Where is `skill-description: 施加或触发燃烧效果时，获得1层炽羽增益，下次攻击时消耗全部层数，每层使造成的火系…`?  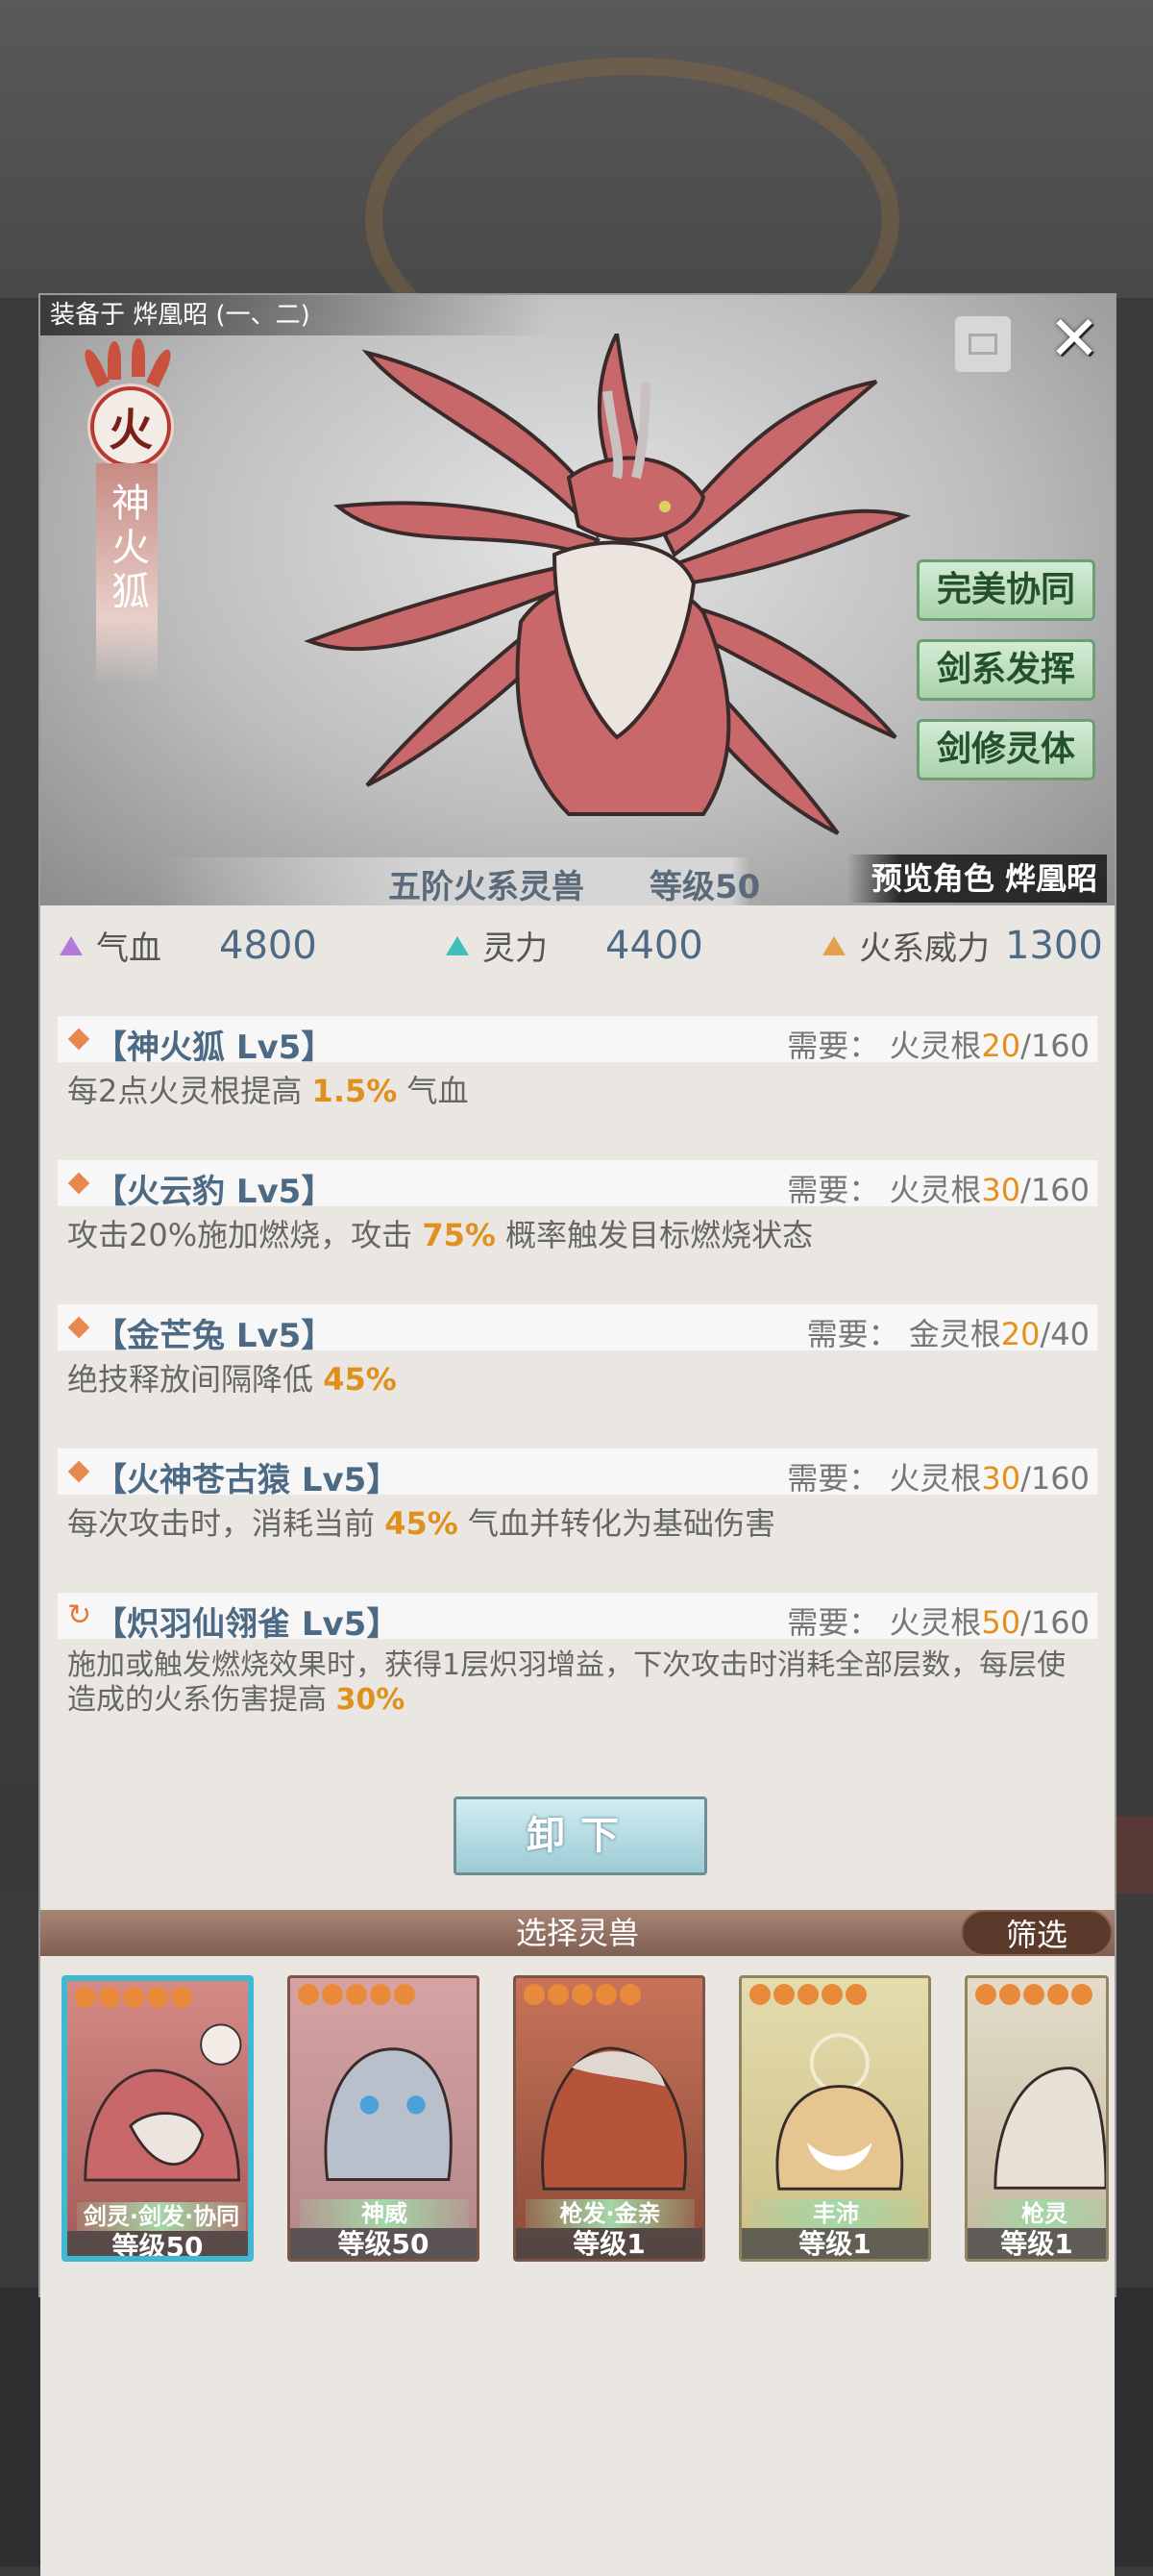
skill-description: 施加或触发燃烧效果时，获得1层炽羽增益，下次攻击时消耗全部层数，每层使造成的火系… is located at coordinates (567, 1683).